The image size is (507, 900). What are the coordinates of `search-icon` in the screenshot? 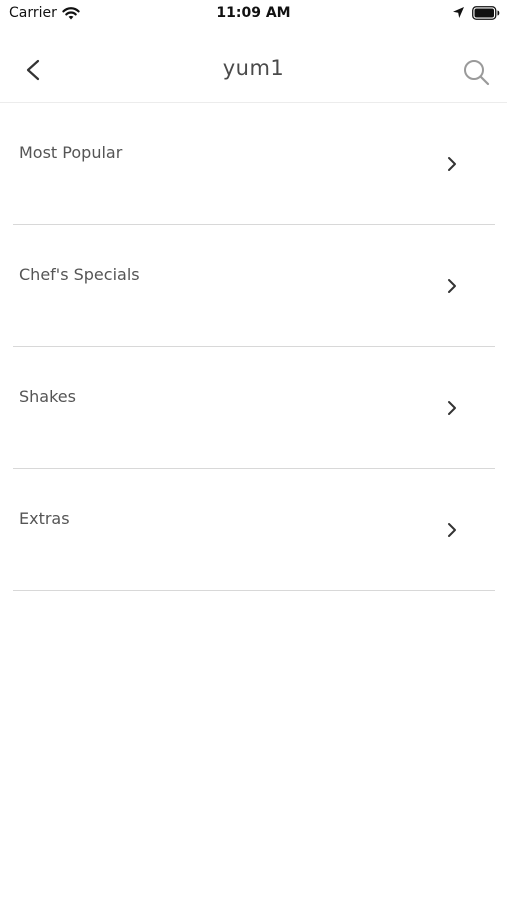 It's located at (477, 73).